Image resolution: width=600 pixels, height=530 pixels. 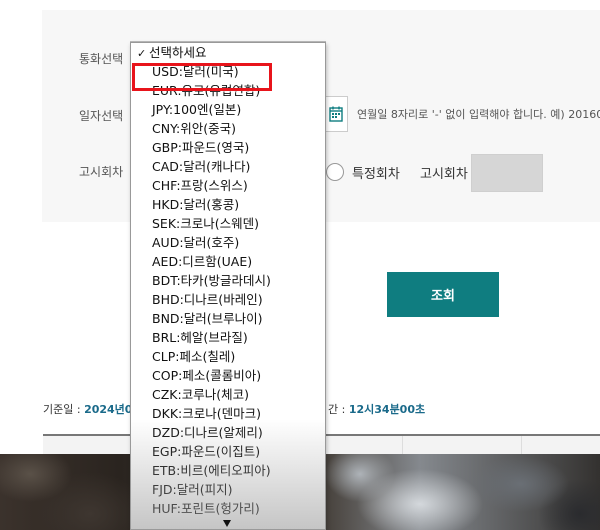 I want to click on calendar-icon, so click(x=336, y=114).